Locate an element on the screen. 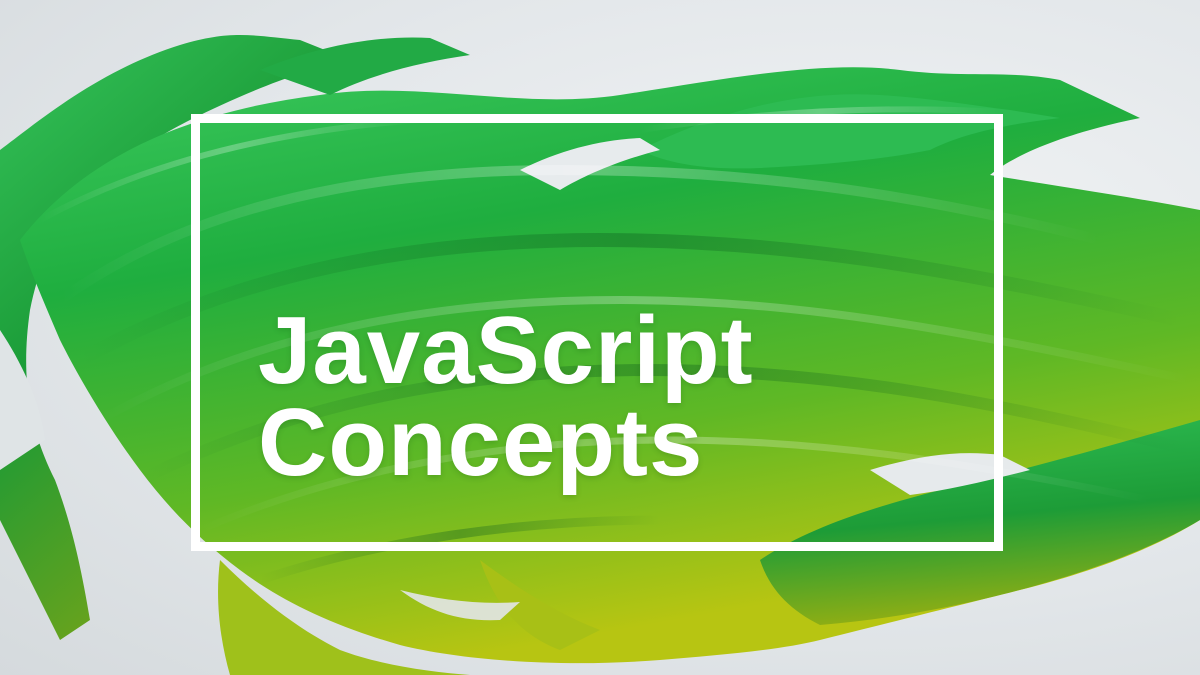  page-title: JavaScript Concepts is located at coordinates (506, 396).